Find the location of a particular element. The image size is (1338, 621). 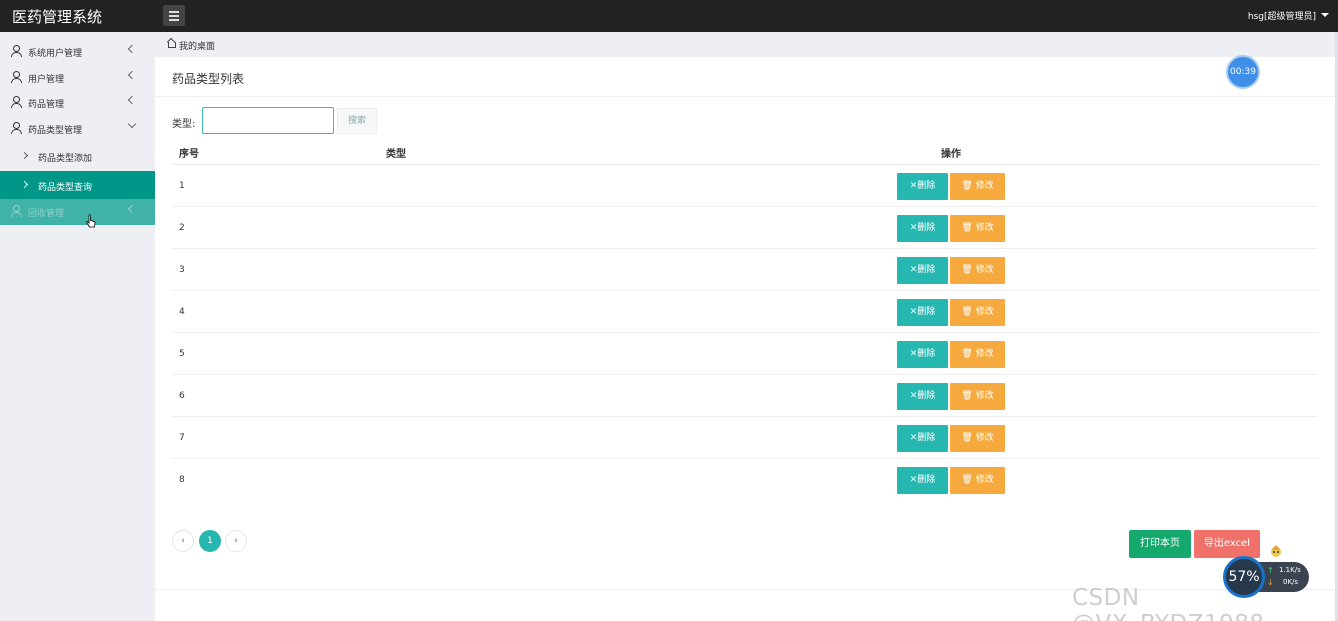

app-title: 医药管理系统 is located at coordinates (57, 17).